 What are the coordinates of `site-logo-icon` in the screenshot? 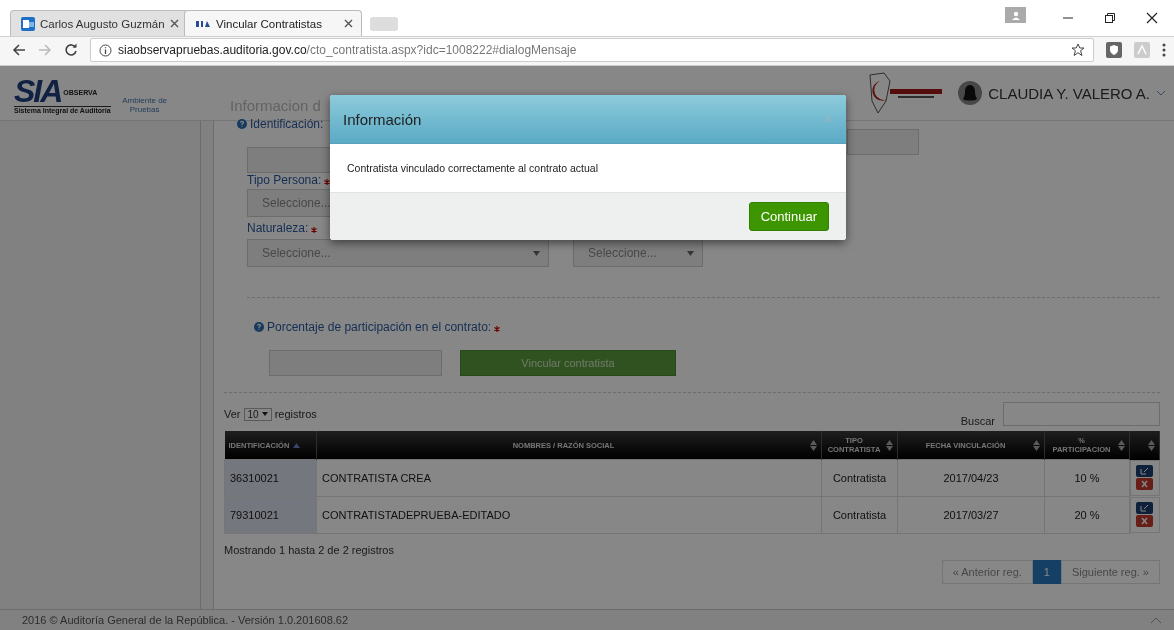 It's located at (203, 23).